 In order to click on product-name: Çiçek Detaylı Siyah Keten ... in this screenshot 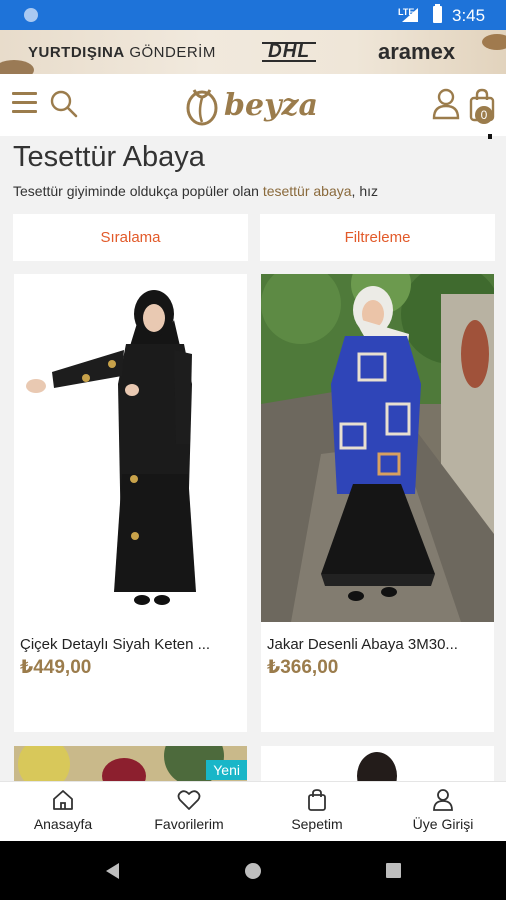, I will do `click(131, 644)`.